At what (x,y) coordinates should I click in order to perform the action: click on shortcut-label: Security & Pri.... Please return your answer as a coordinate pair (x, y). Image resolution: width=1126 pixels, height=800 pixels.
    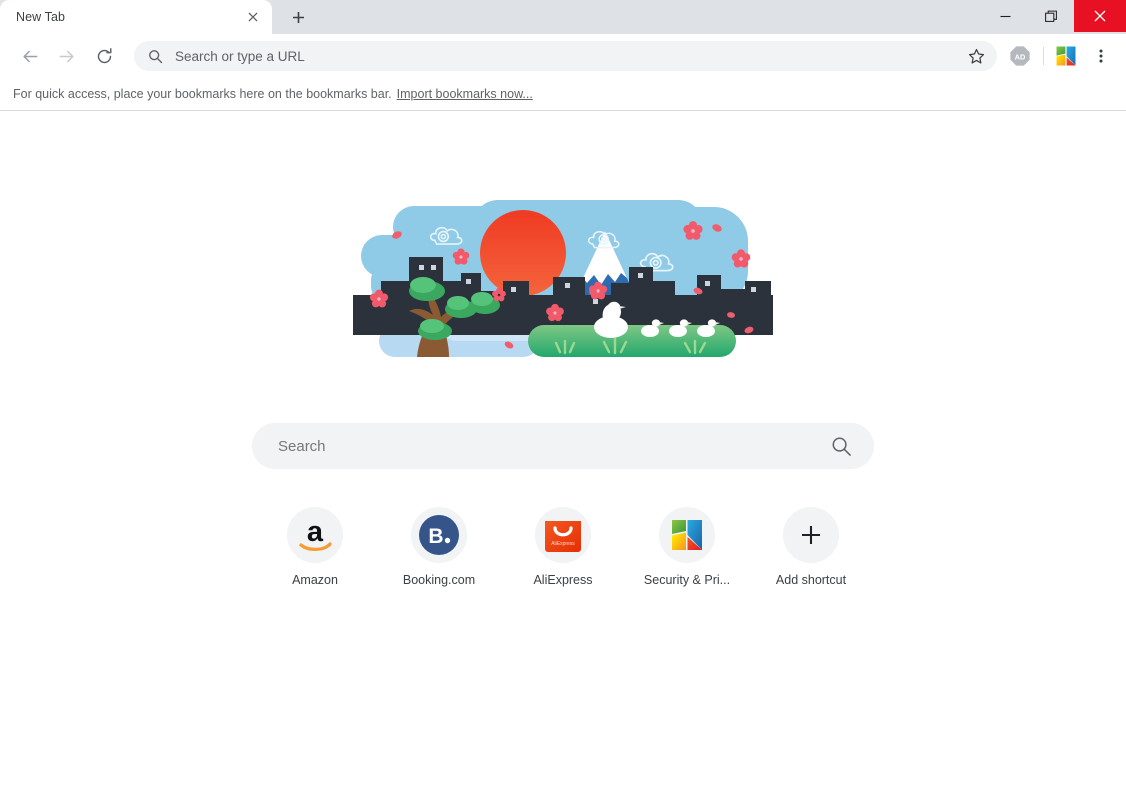
    Looking at the image, I should click on (687, 580).